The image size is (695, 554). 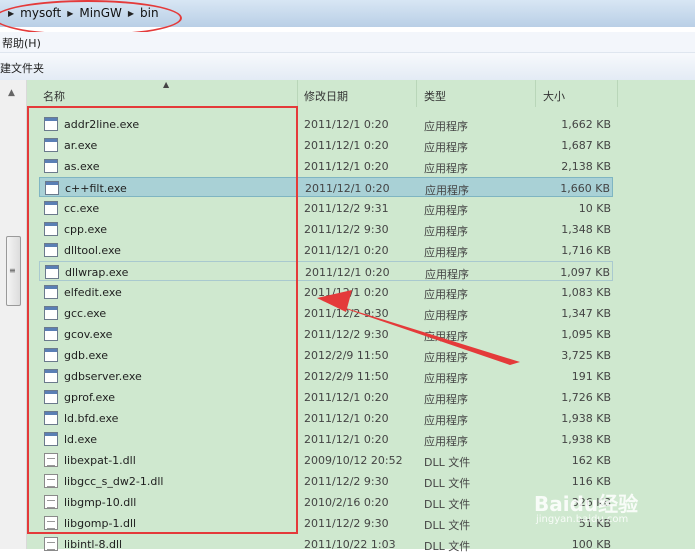 I want to click on file-size: 1,083 KB, so click(x=586, y=292).